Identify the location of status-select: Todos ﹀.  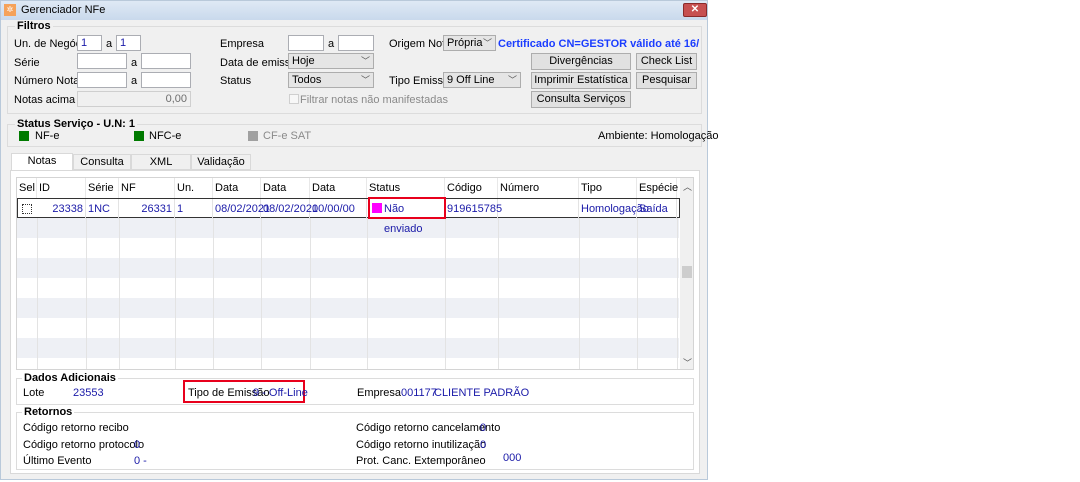
(331, 80).